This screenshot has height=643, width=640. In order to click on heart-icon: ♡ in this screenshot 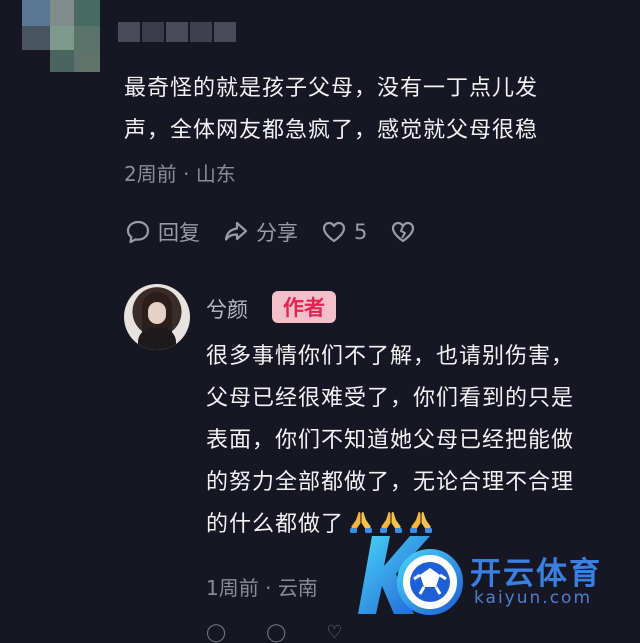, I will do `click(334, 632)`.